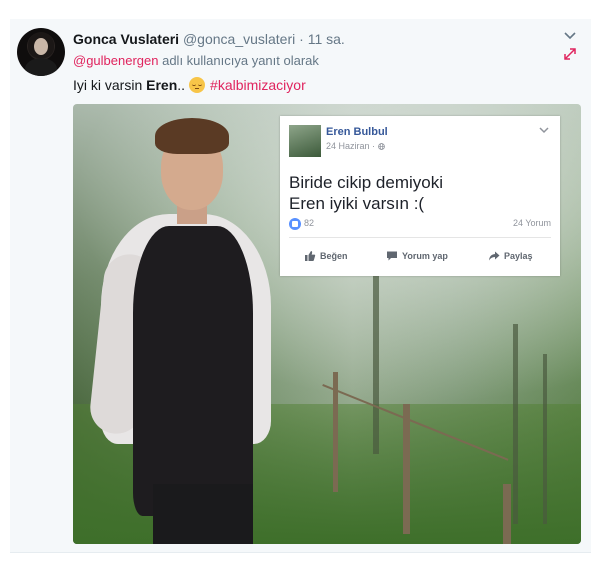  I want to click on fb-comment-count: 24 Yorum, so click(531, 223).